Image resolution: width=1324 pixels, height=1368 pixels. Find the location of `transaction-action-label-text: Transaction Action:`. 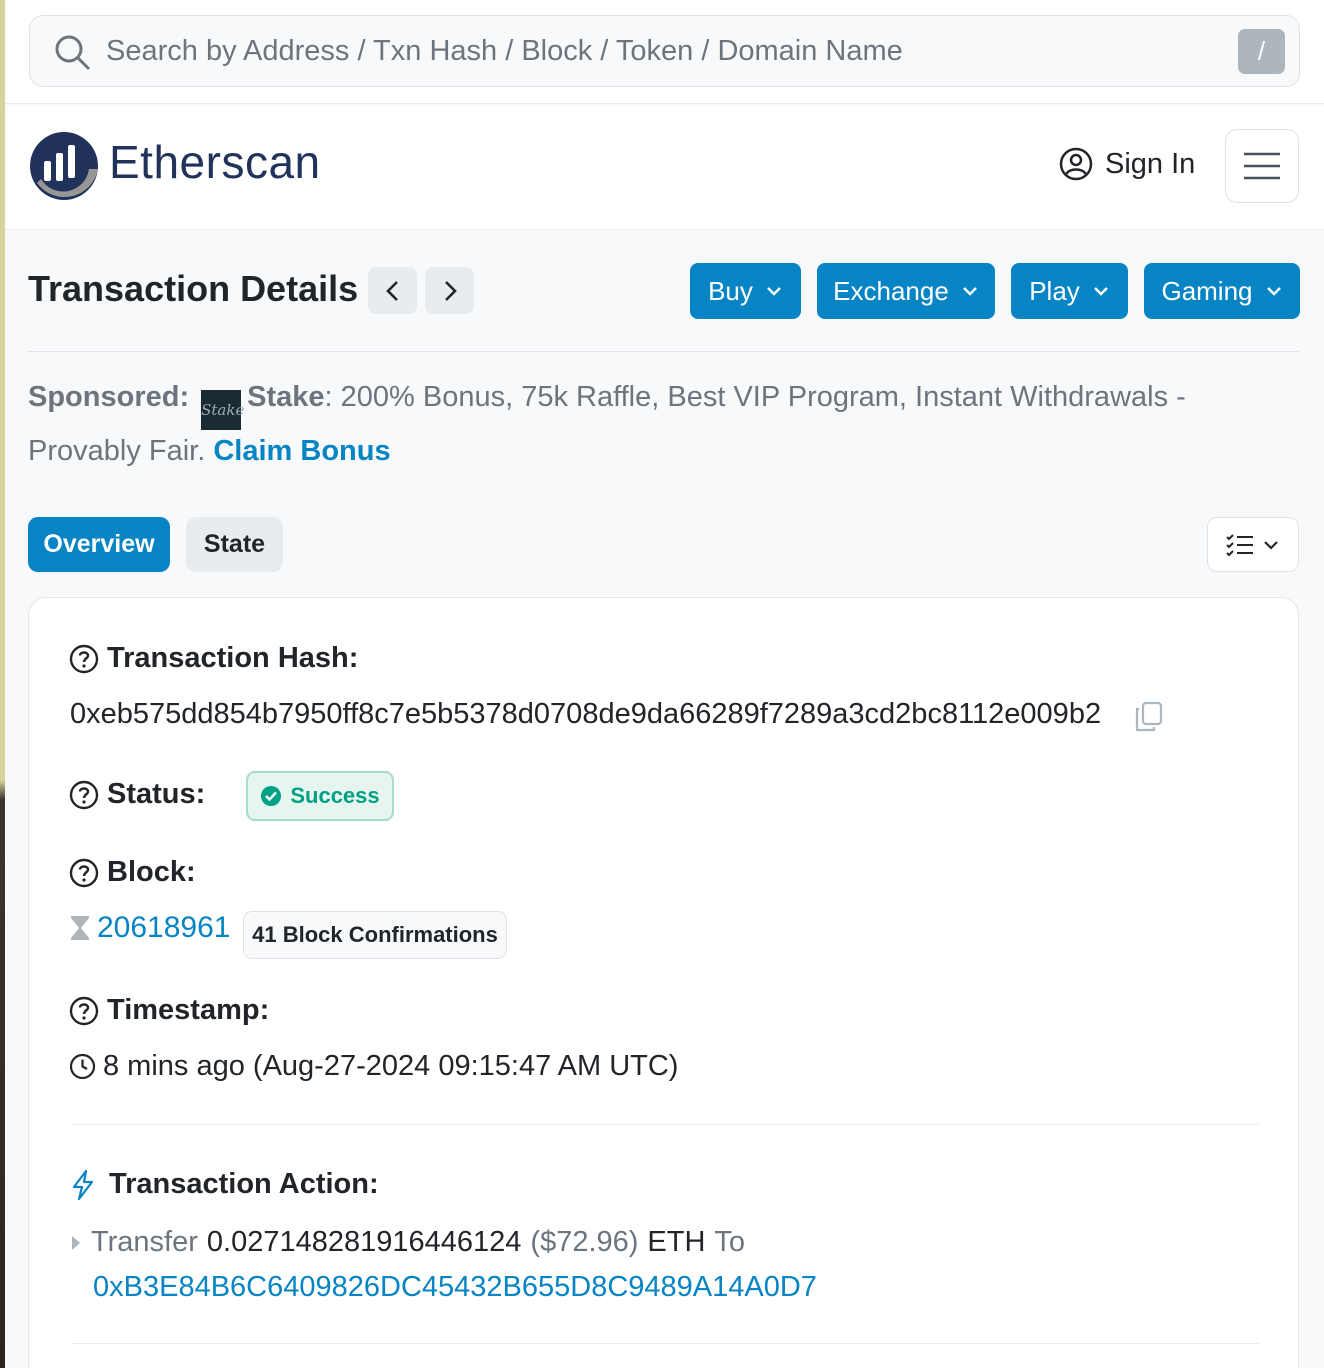

transaction-action-label-text: Transaction Action: is located at coordinates (244, 1184).